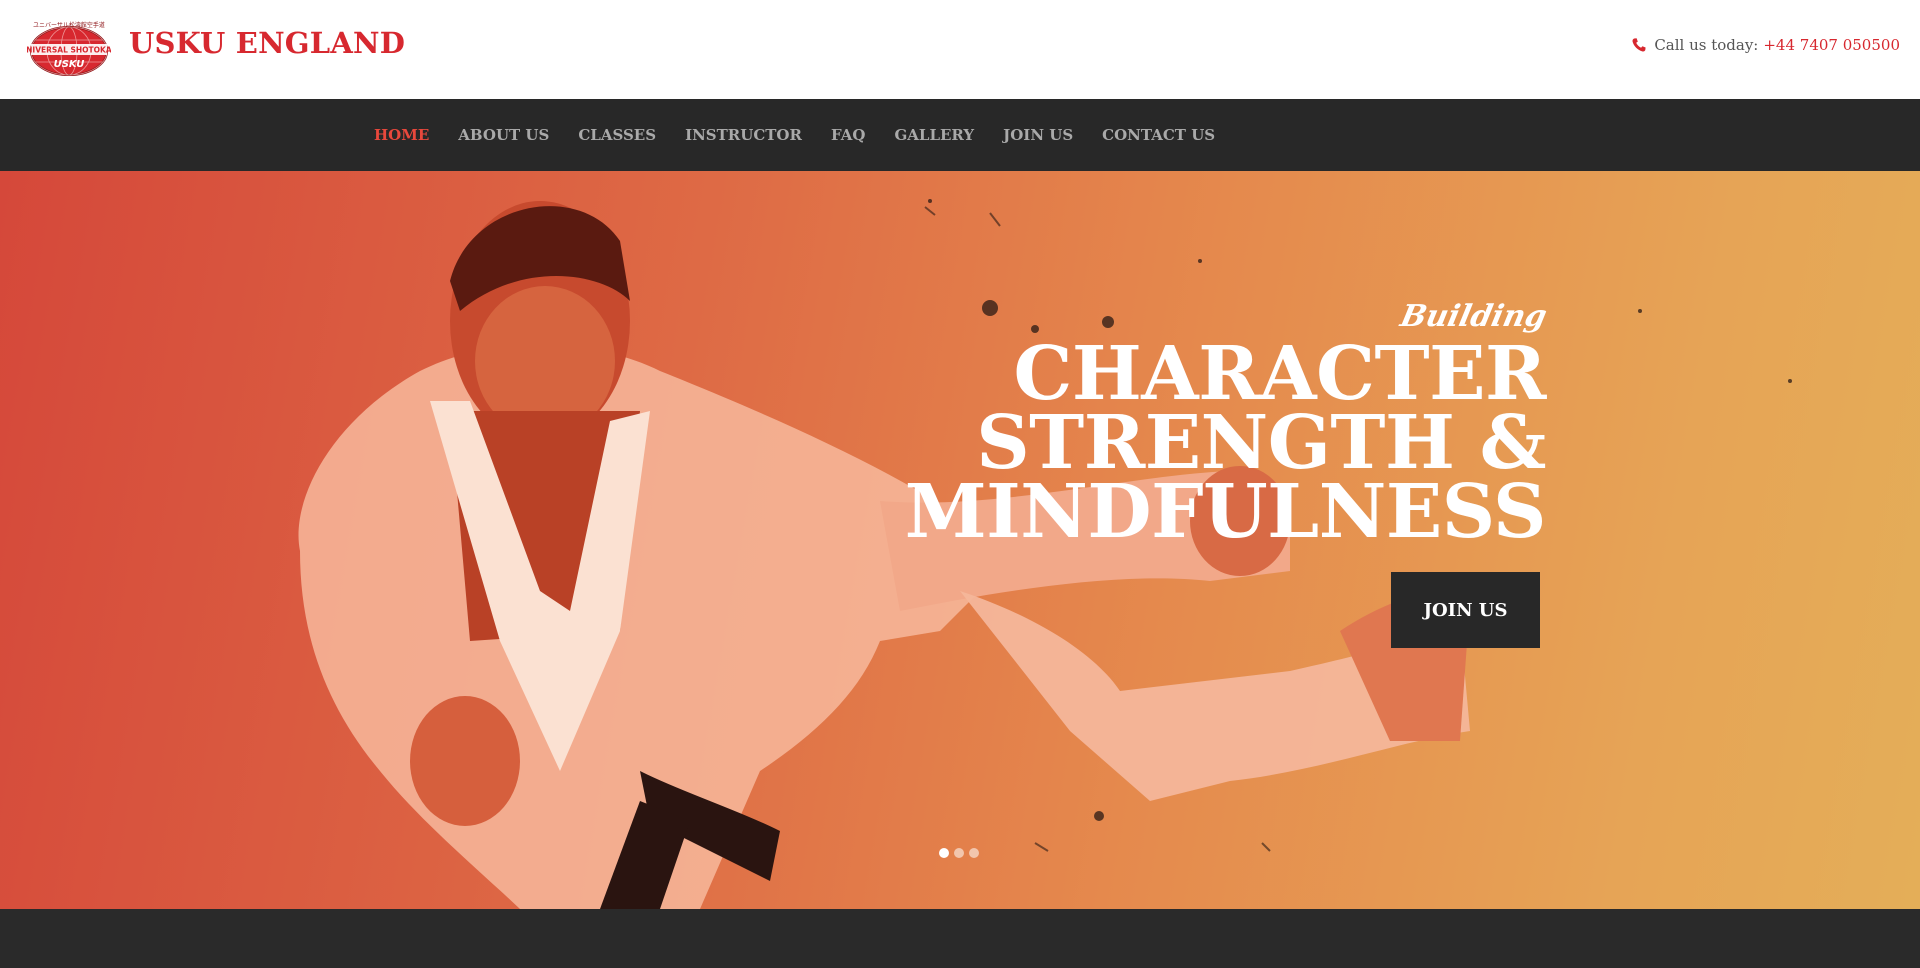  What do you see at coordinates (1225, 512) in the screenshot?
I see `hero-headline-line-3: MINDFULNESS` at bounding box center [1225, 512].